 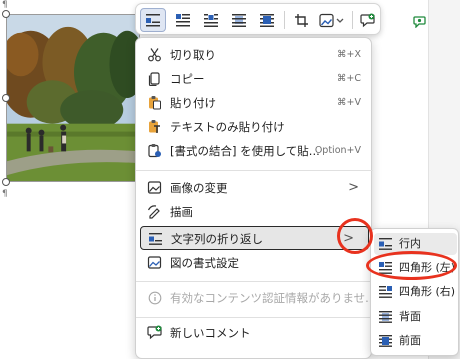 I want to click on submenu-item-label: 背面, so click(x=410, y=316).